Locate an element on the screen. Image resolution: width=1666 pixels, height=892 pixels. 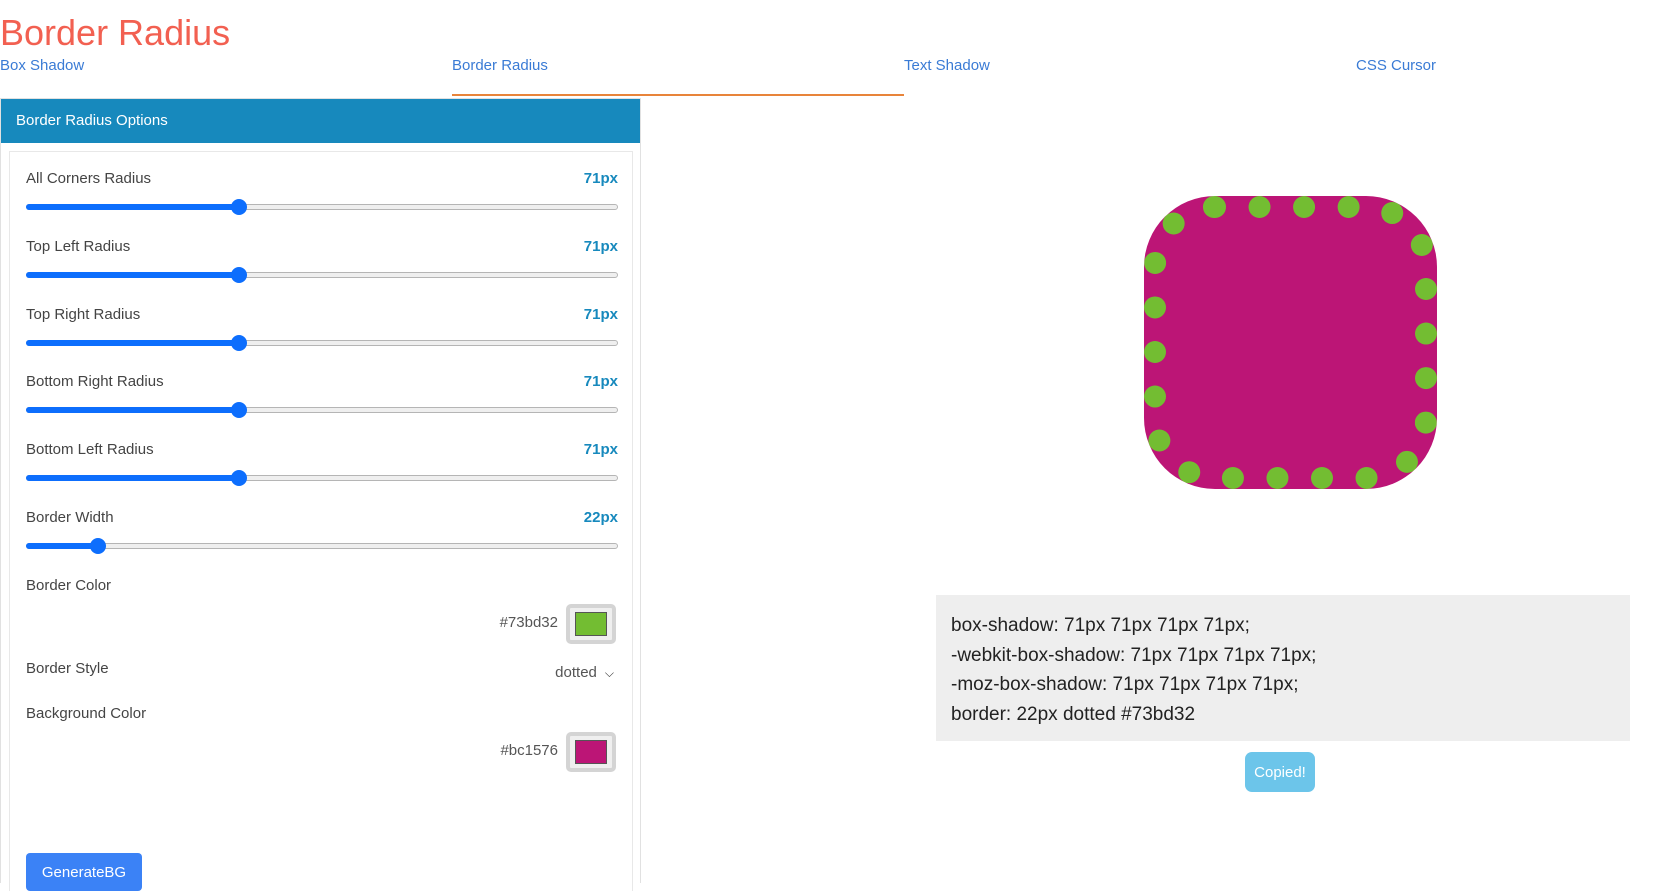
border-width-control: Border Width 22px is located at coordinates (322, 539).